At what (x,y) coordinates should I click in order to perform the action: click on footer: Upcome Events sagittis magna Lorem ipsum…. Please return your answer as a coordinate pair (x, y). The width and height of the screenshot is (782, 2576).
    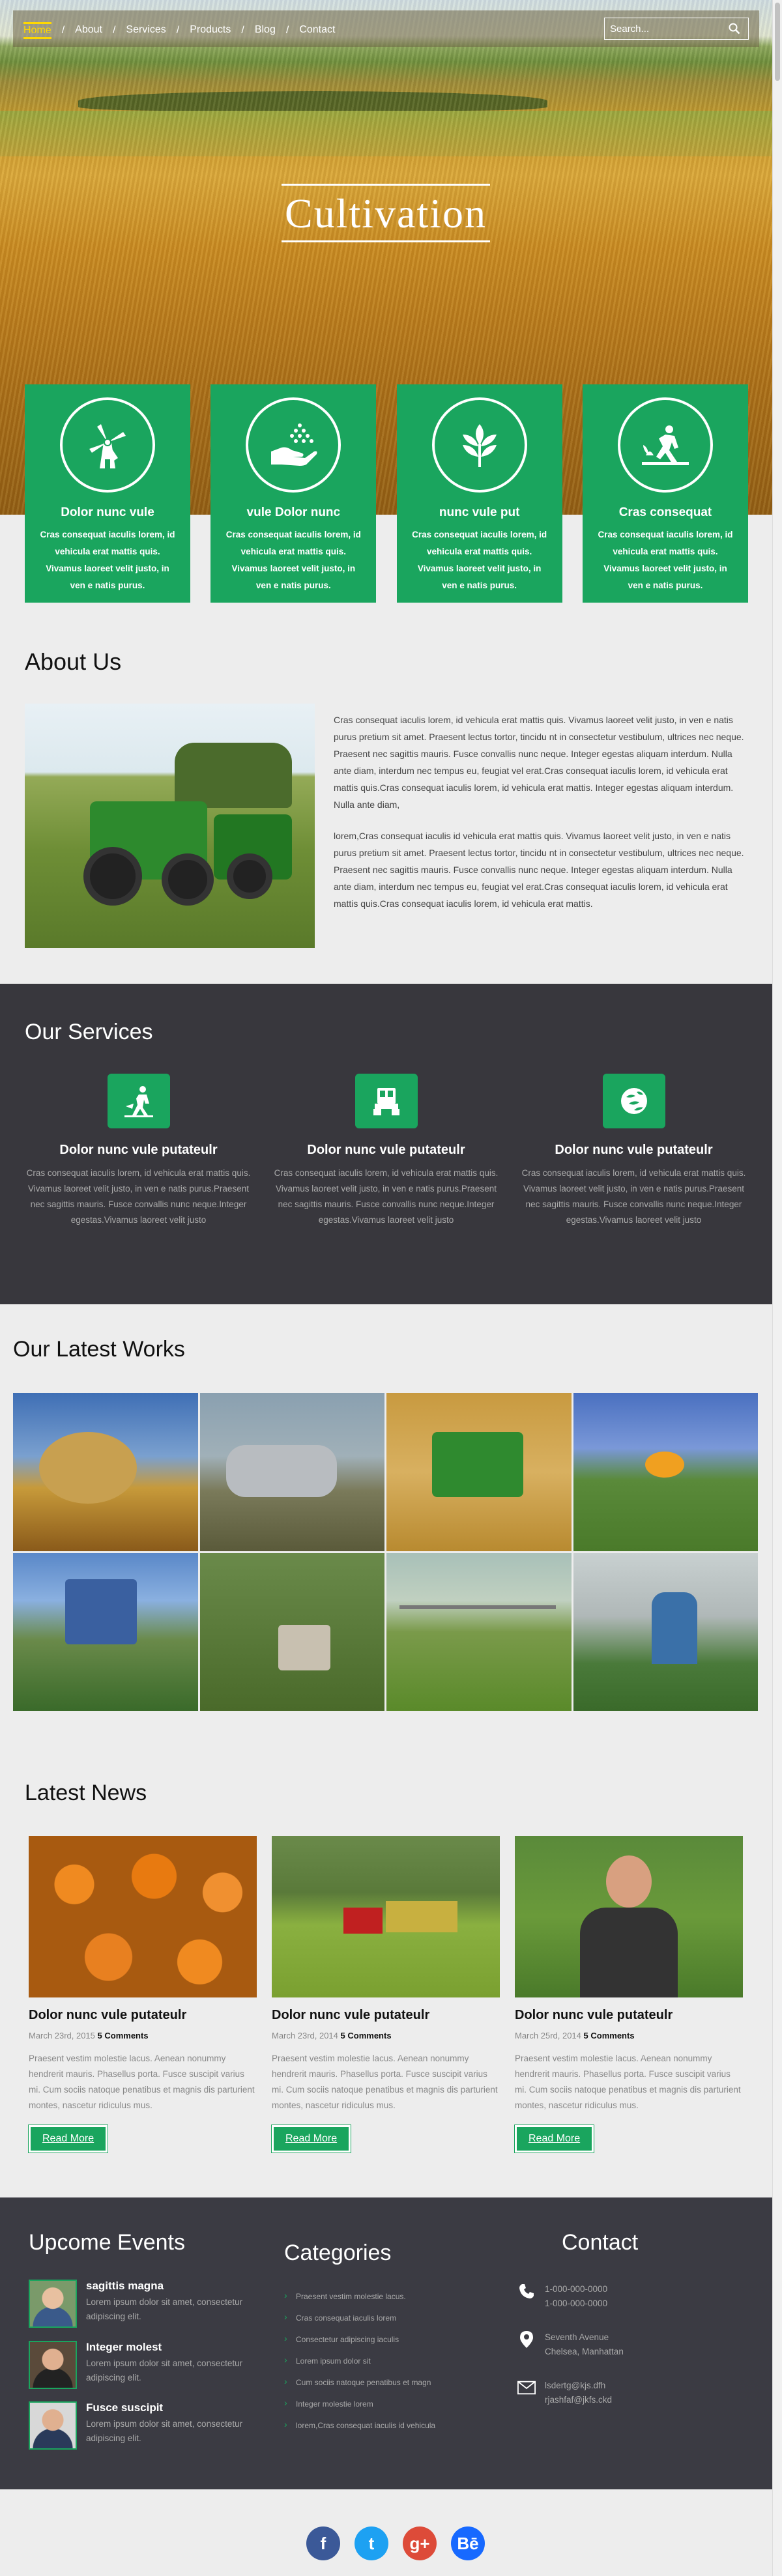
    Looking at the image, I should click on (386, 2343).